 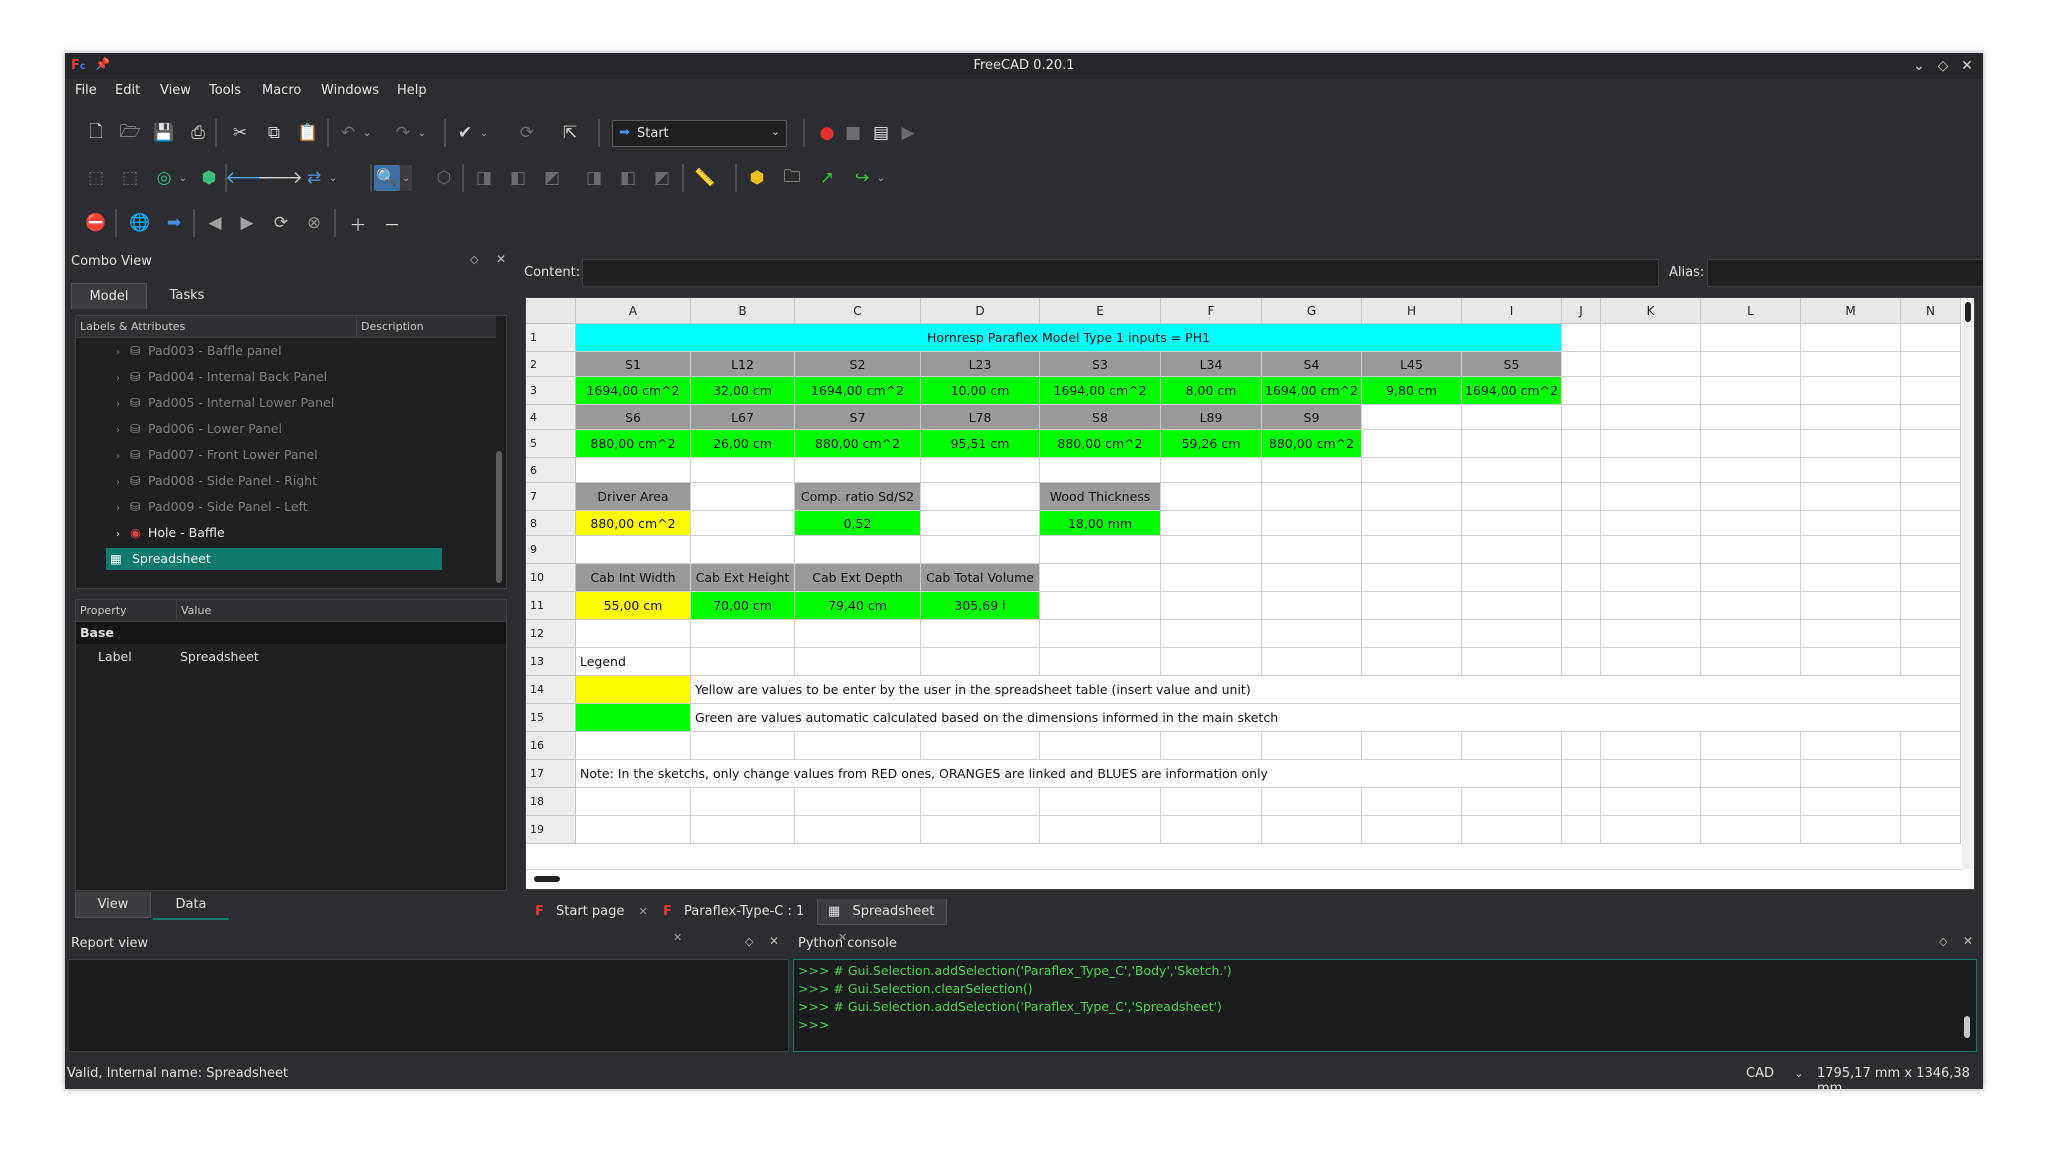 What do you see at coordinates (980, 417) in the screenshot?
I see `header-cell: L78` at bounding box center [980, 417].